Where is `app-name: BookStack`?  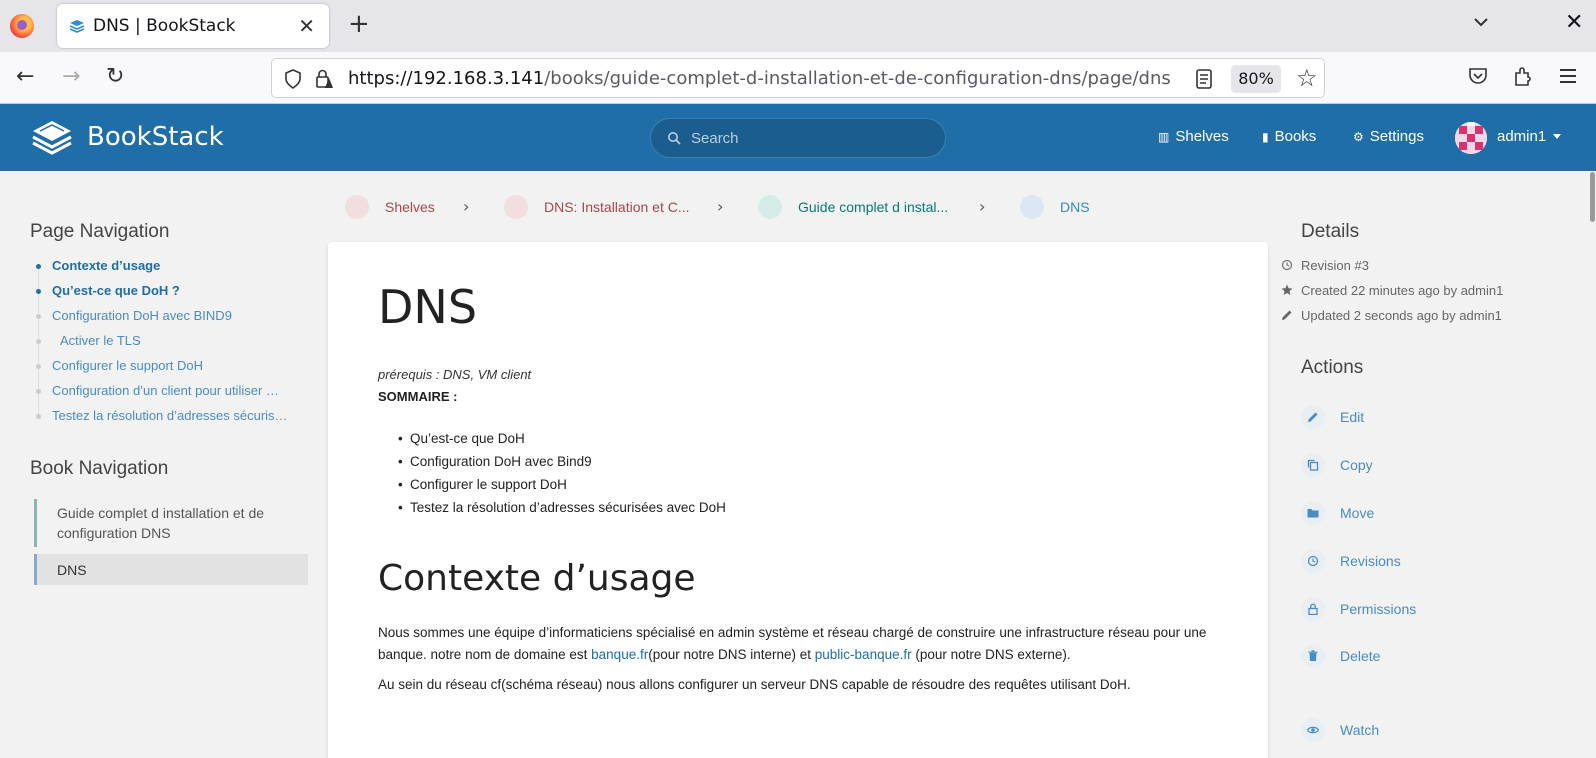
app-name: BookStack is located at coordinates (155, 137).